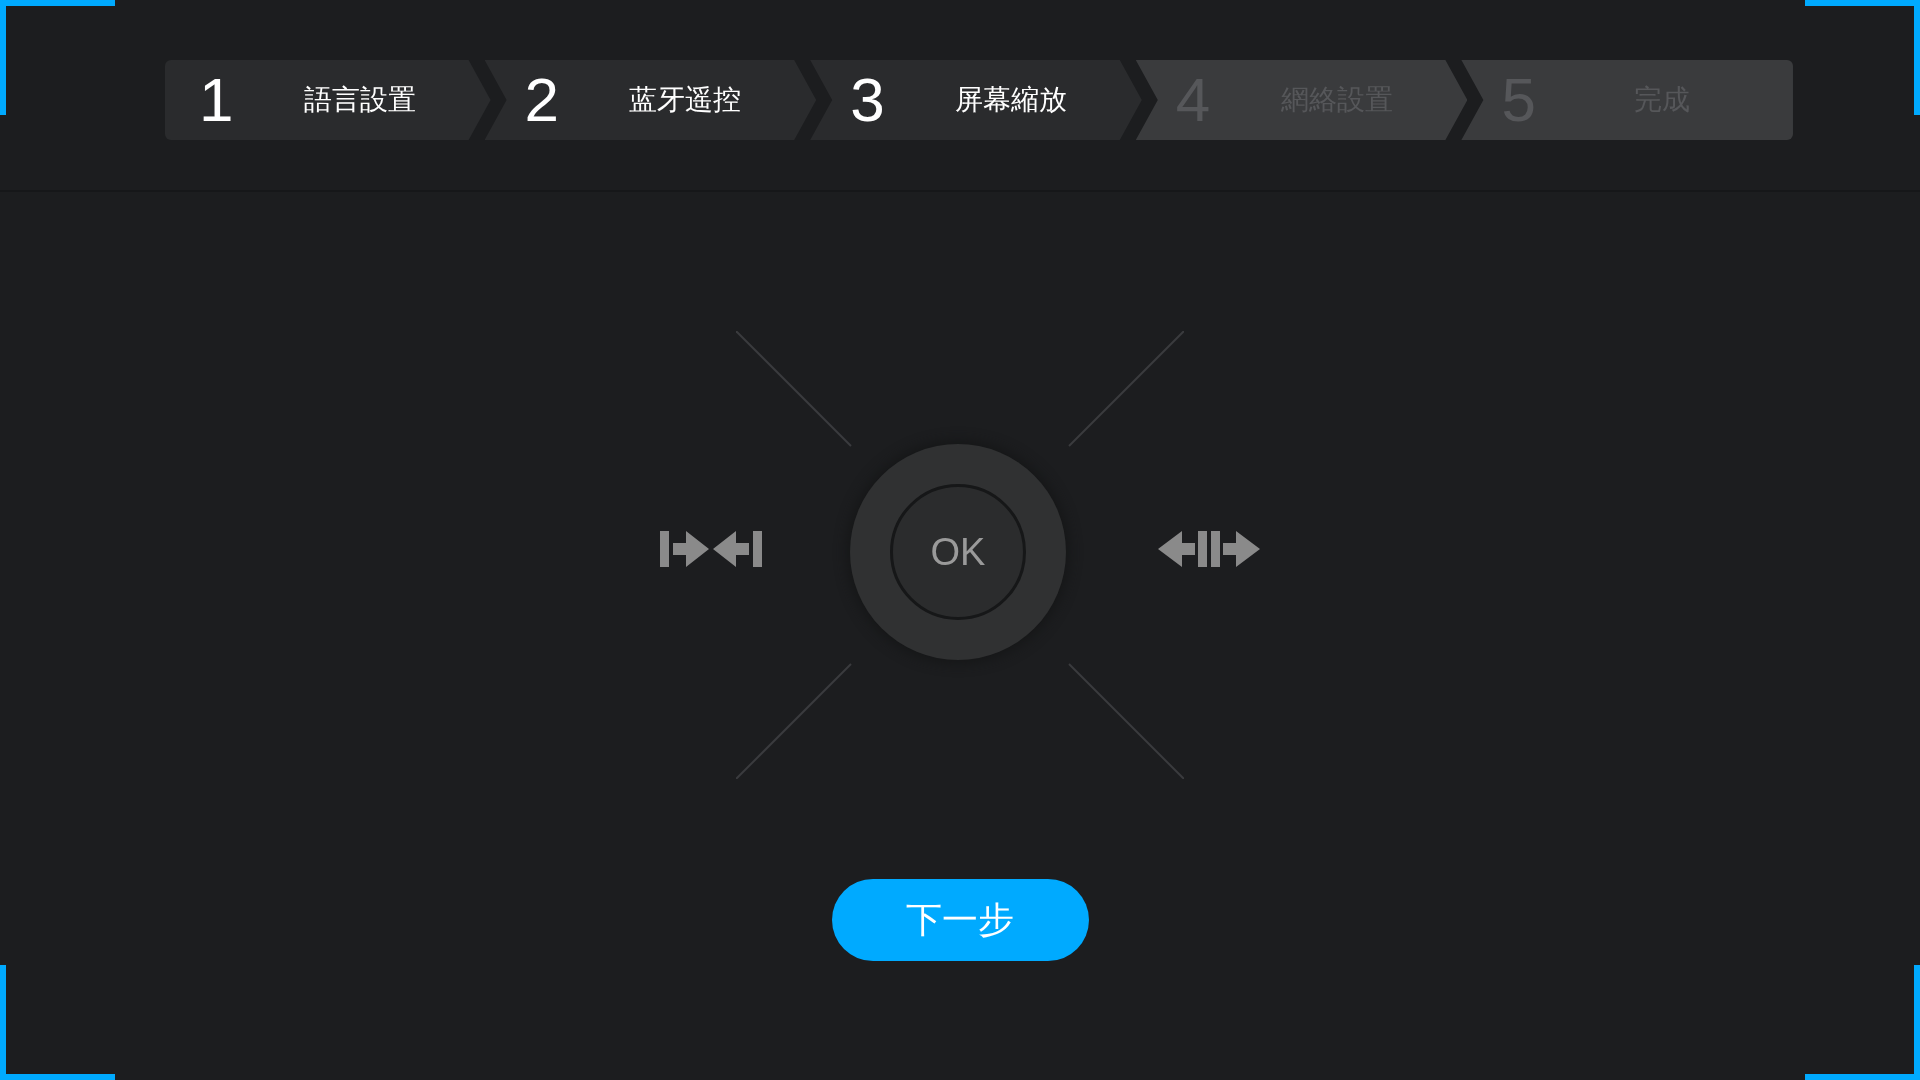 Image resolution: width=1920 pixels, height=1080 pixels. What do you see at coordinates (960, 920) in the screenshot?
I see `next-button: 下一步` at bounding box center [960, 920].